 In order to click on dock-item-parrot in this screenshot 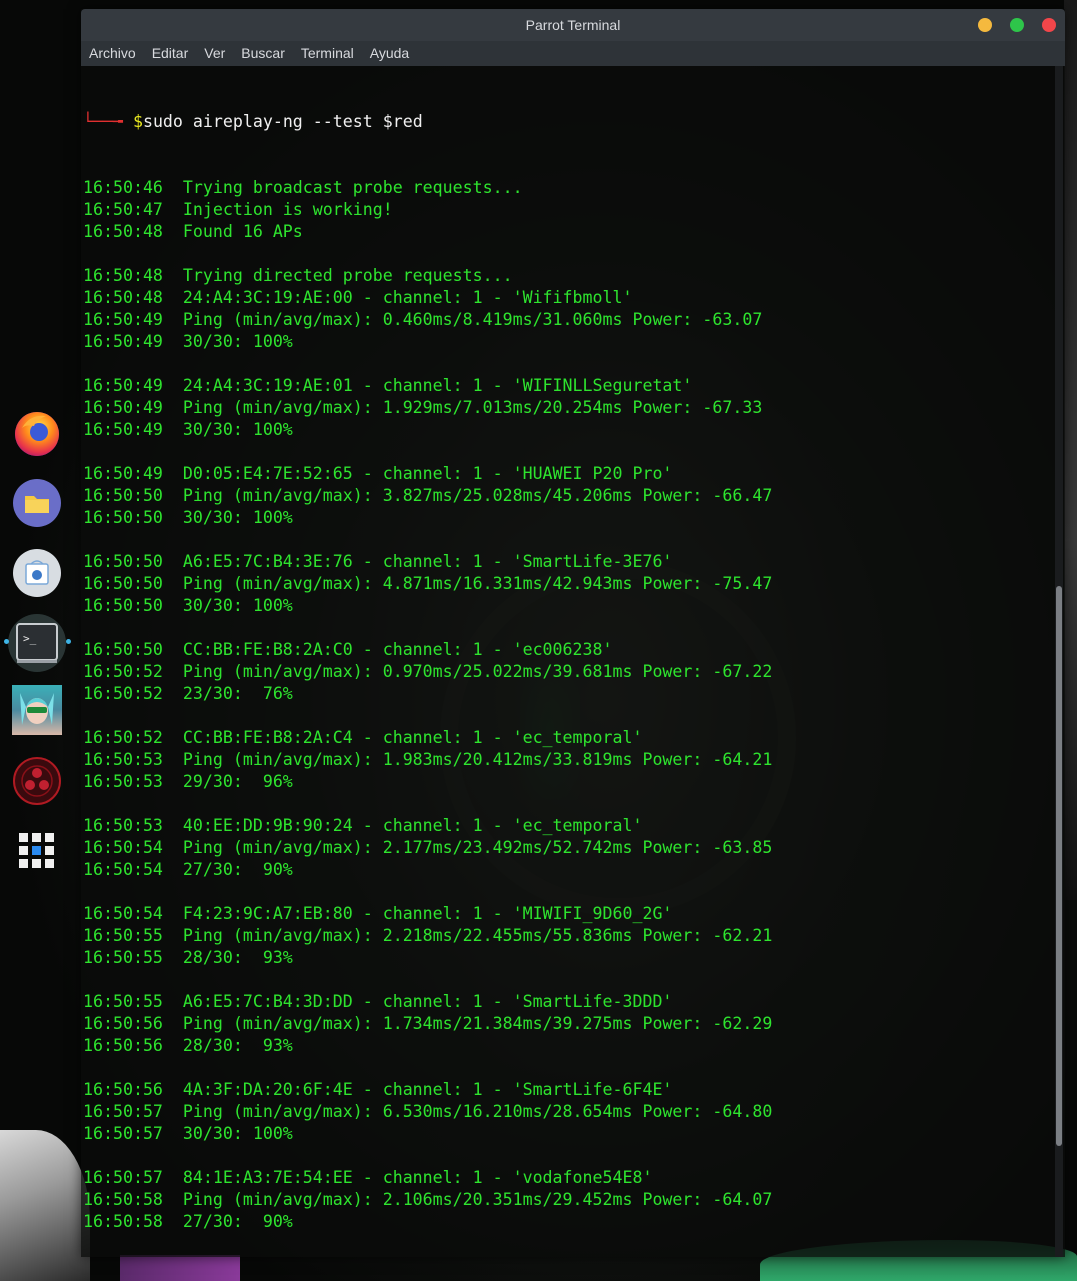, I will do `click(37, 781)`.